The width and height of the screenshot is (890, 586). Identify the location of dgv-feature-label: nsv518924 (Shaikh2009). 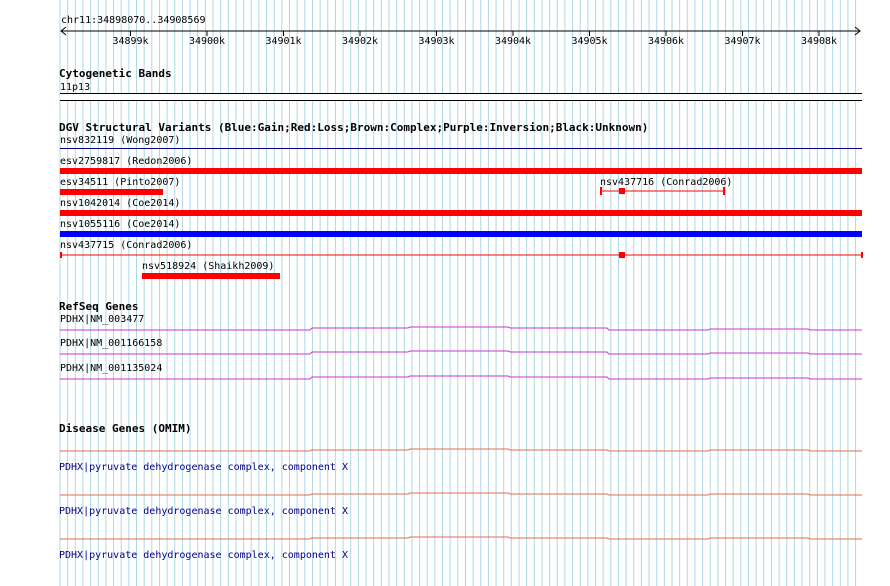
(208, 266).